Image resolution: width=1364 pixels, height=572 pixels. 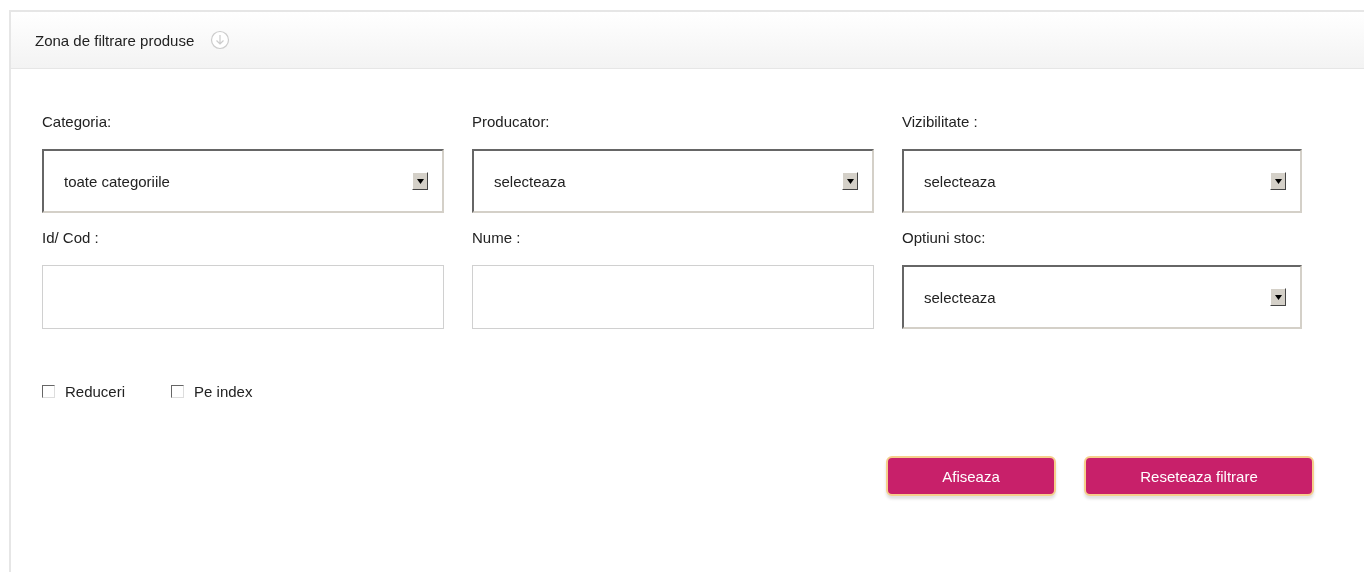 What do you see at coordinates (223, 391) in the screenshot?
I see `checkbox-label: Pe index` at bounding box center [223, 391].